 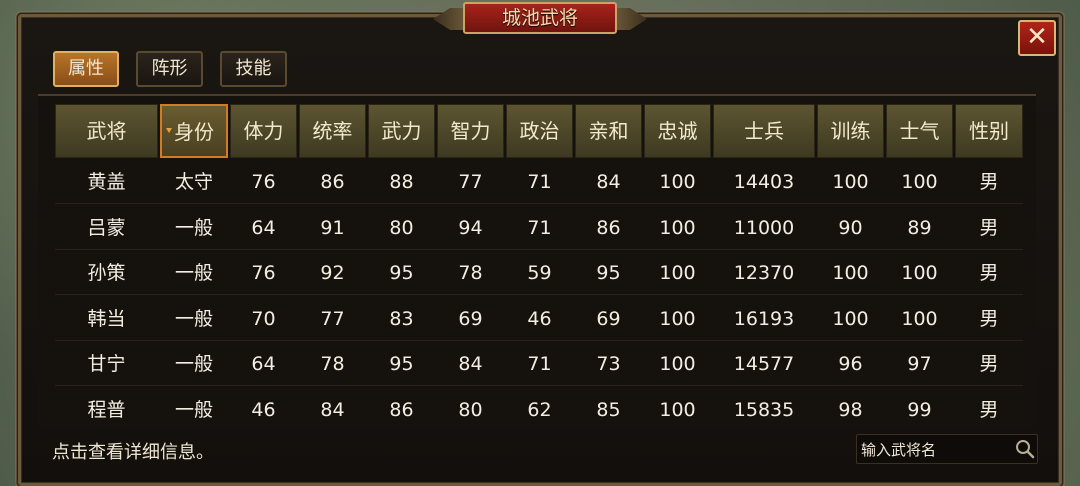 I want to click on cell-force: 95, so click(x=401, y=273).